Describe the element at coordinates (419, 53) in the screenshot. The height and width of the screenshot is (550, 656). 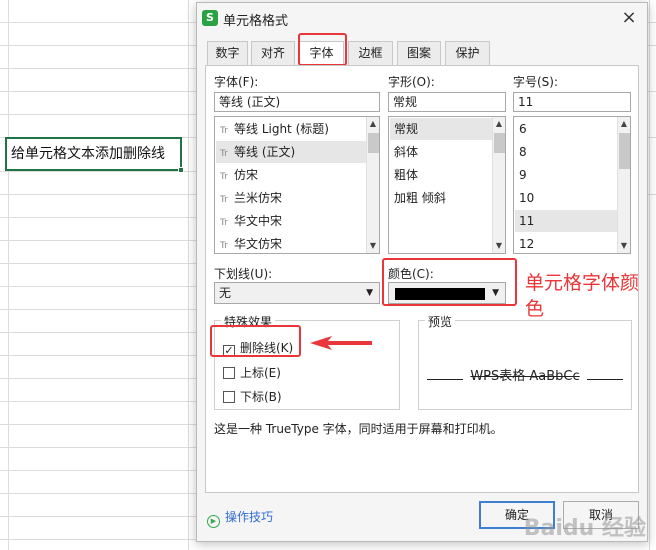
I see `tab-pattern: 图案` at that location.